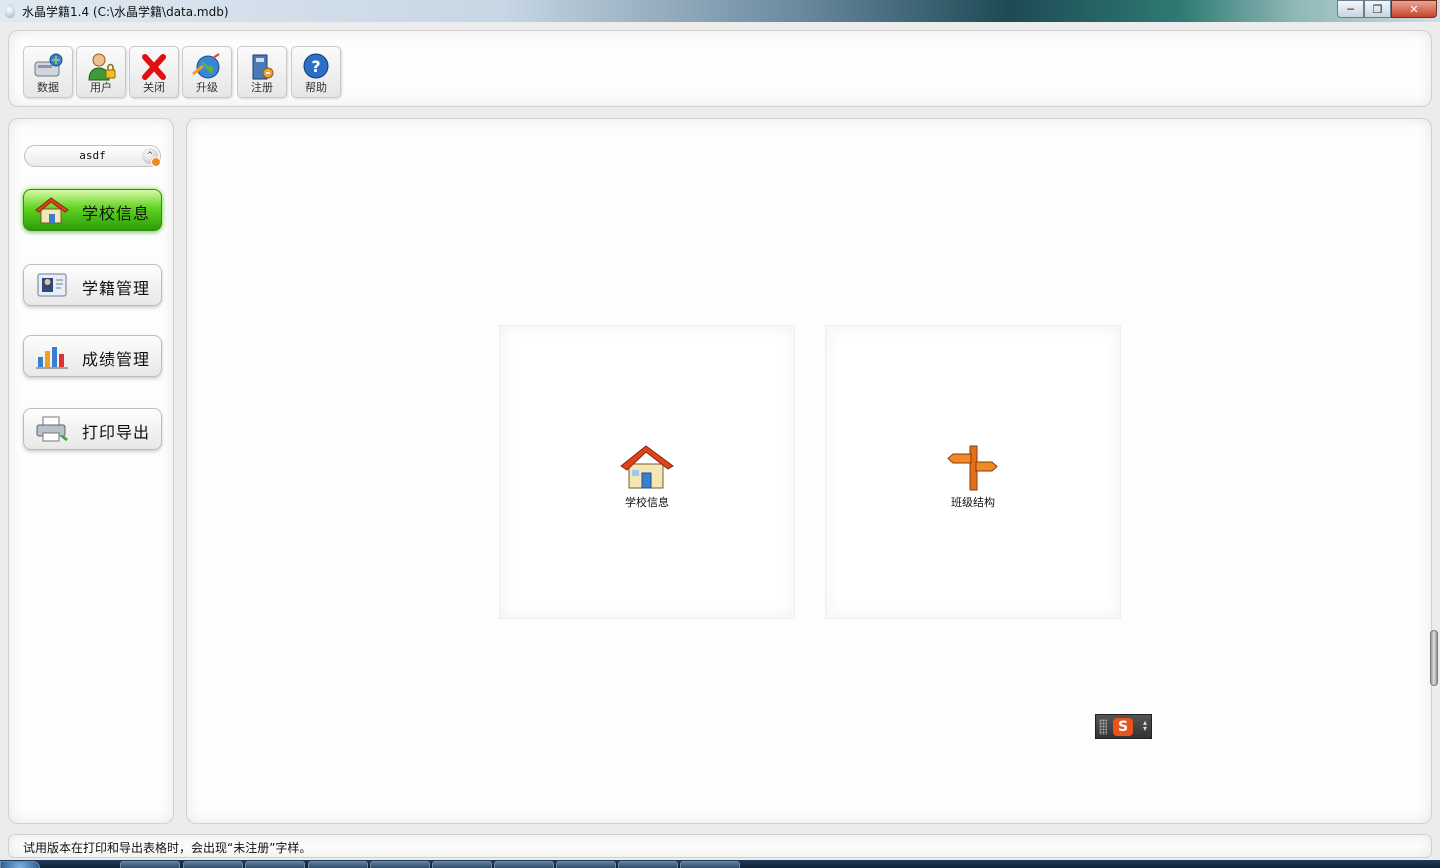 This screenshot has height=868, width=1440. Describe the element at coordinates (720, 68) in the screenshot. I see `toolbar: 数据 用户 关闭 升级 注册 ? 帮助` at that location.